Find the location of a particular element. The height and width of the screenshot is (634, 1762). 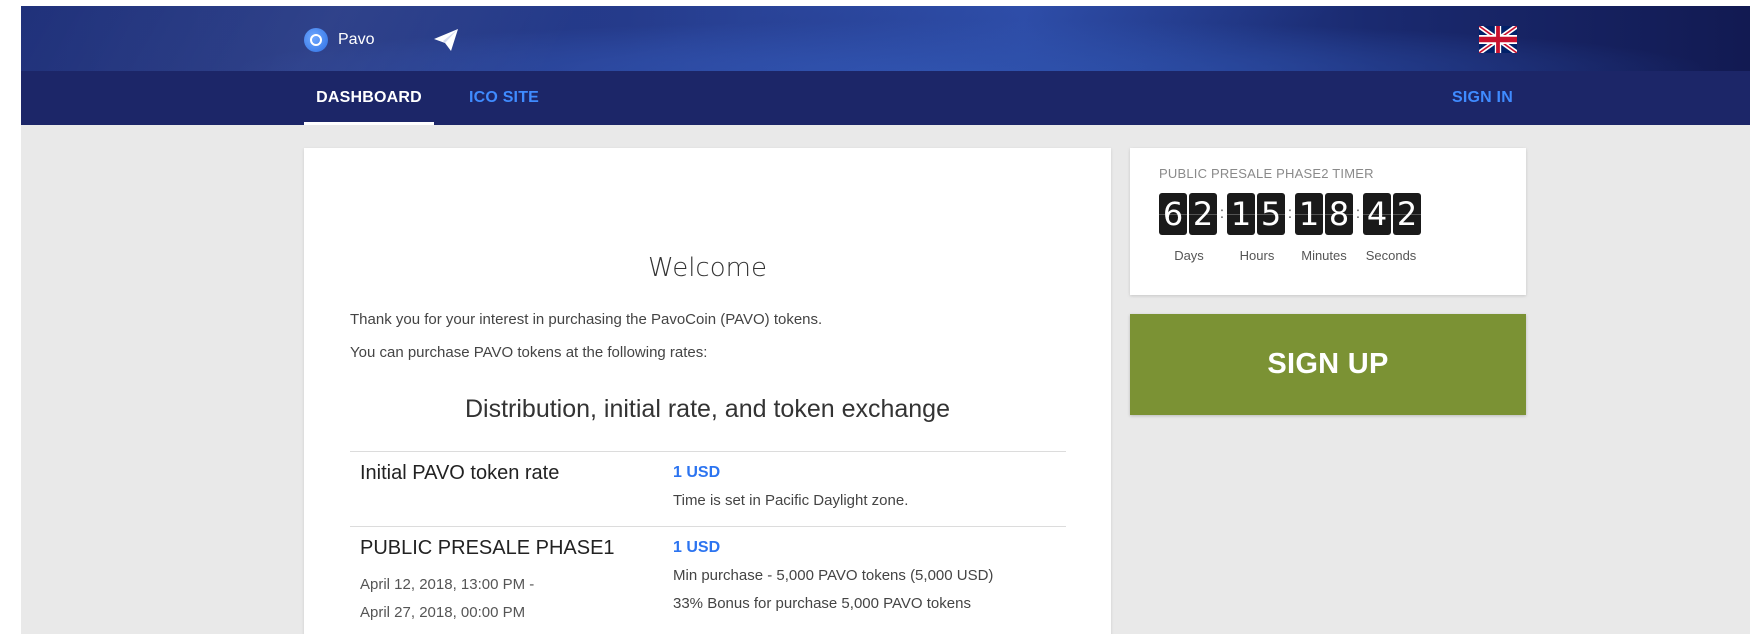

tab-ico-site: ICO SITE is located at coordinates (504, 98).